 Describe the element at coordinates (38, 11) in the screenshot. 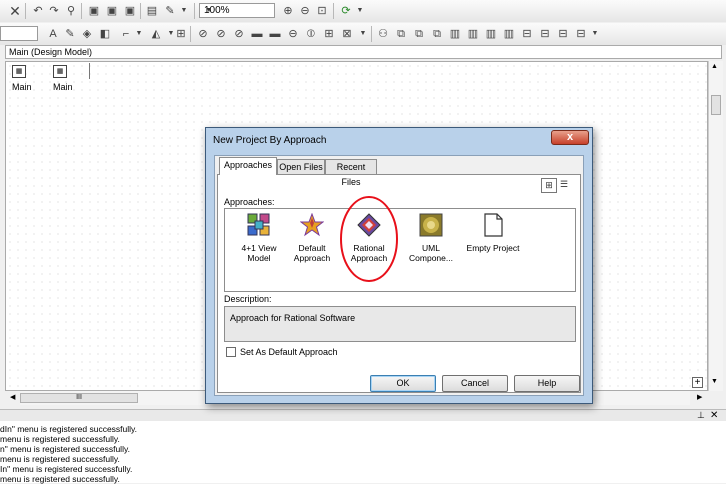

I see `undo-icon: ↶` at that location.